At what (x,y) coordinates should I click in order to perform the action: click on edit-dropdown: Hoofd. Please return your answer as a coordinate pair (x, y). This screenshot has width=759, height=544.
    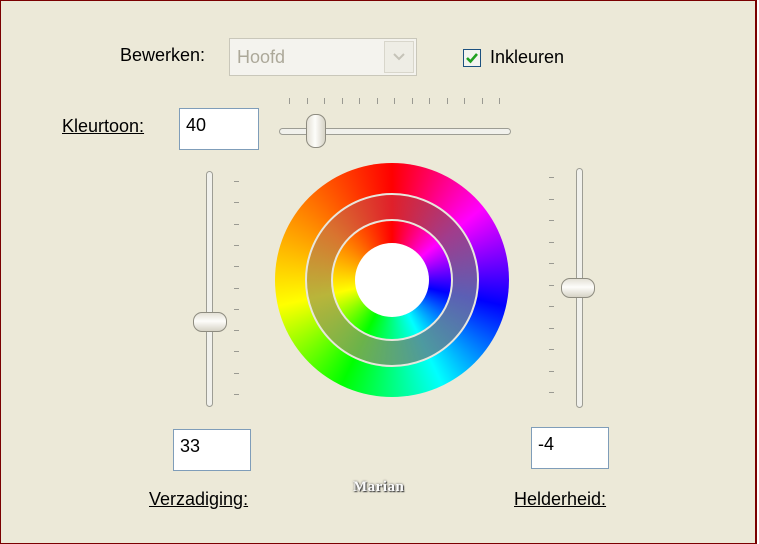
    Looking at the image, I should click on (323, 57).